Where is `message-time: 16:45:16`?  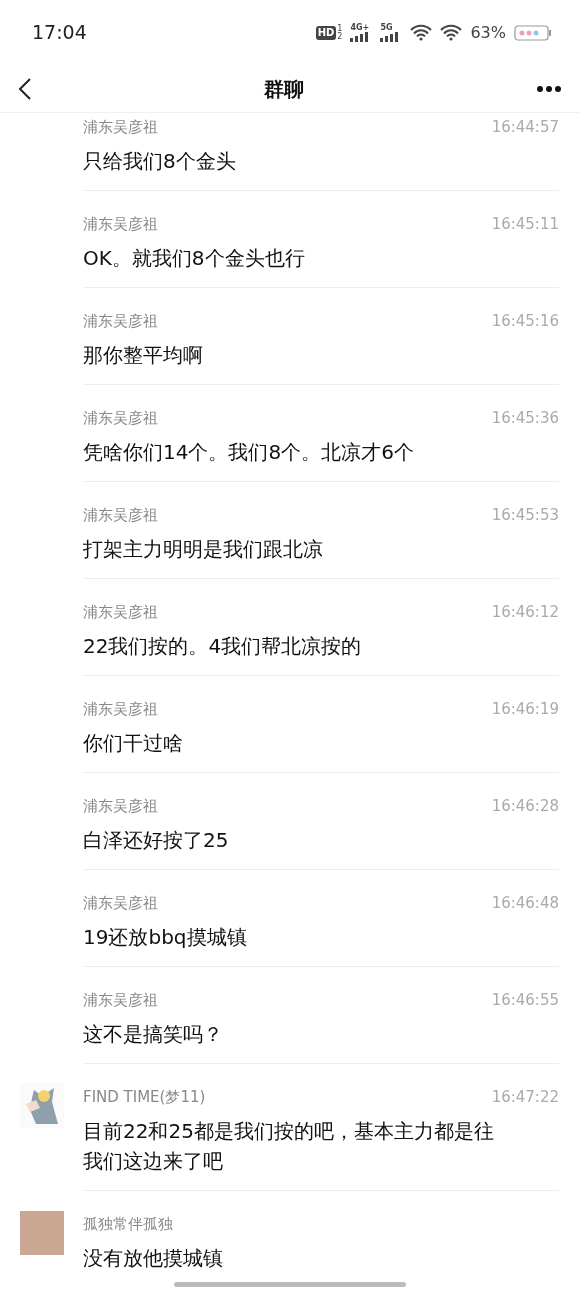 message-time: 16:45:16 is located at coordinates (525, 321).